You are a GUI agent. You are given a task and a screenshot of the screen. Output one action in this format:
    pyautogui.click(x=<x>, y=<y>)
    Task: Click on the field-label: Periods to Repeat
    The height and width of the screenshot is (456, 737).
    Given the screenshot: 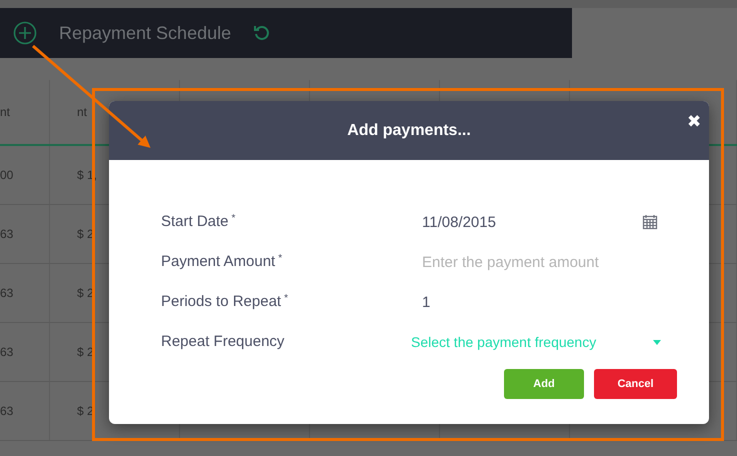 What is the action you would take?
    pyautogui.click(x=221, y=301)
    